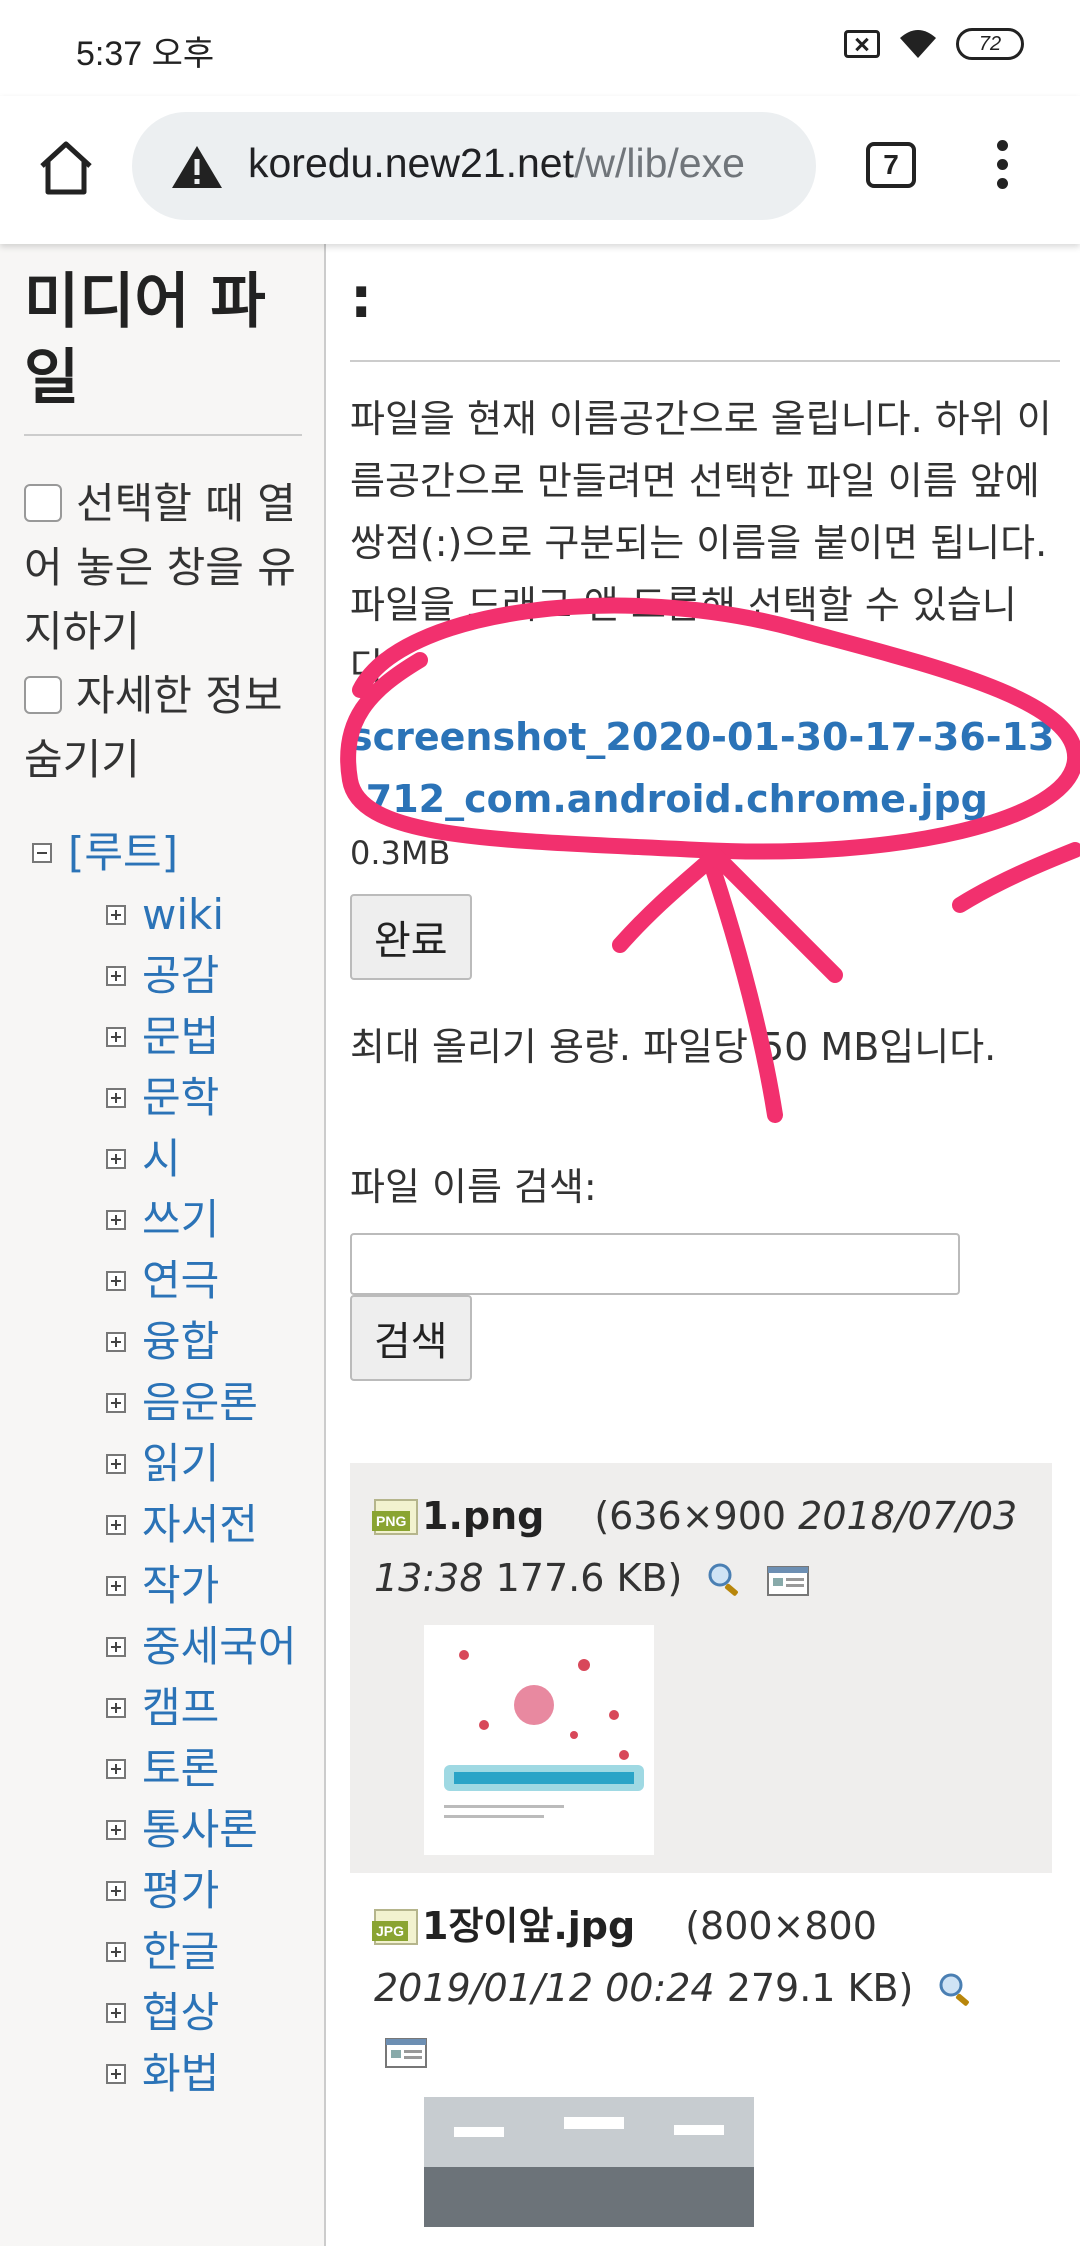 The image size is (1080, 2246). I want to click on tree-item-label: 토론, so click(180, 1768).